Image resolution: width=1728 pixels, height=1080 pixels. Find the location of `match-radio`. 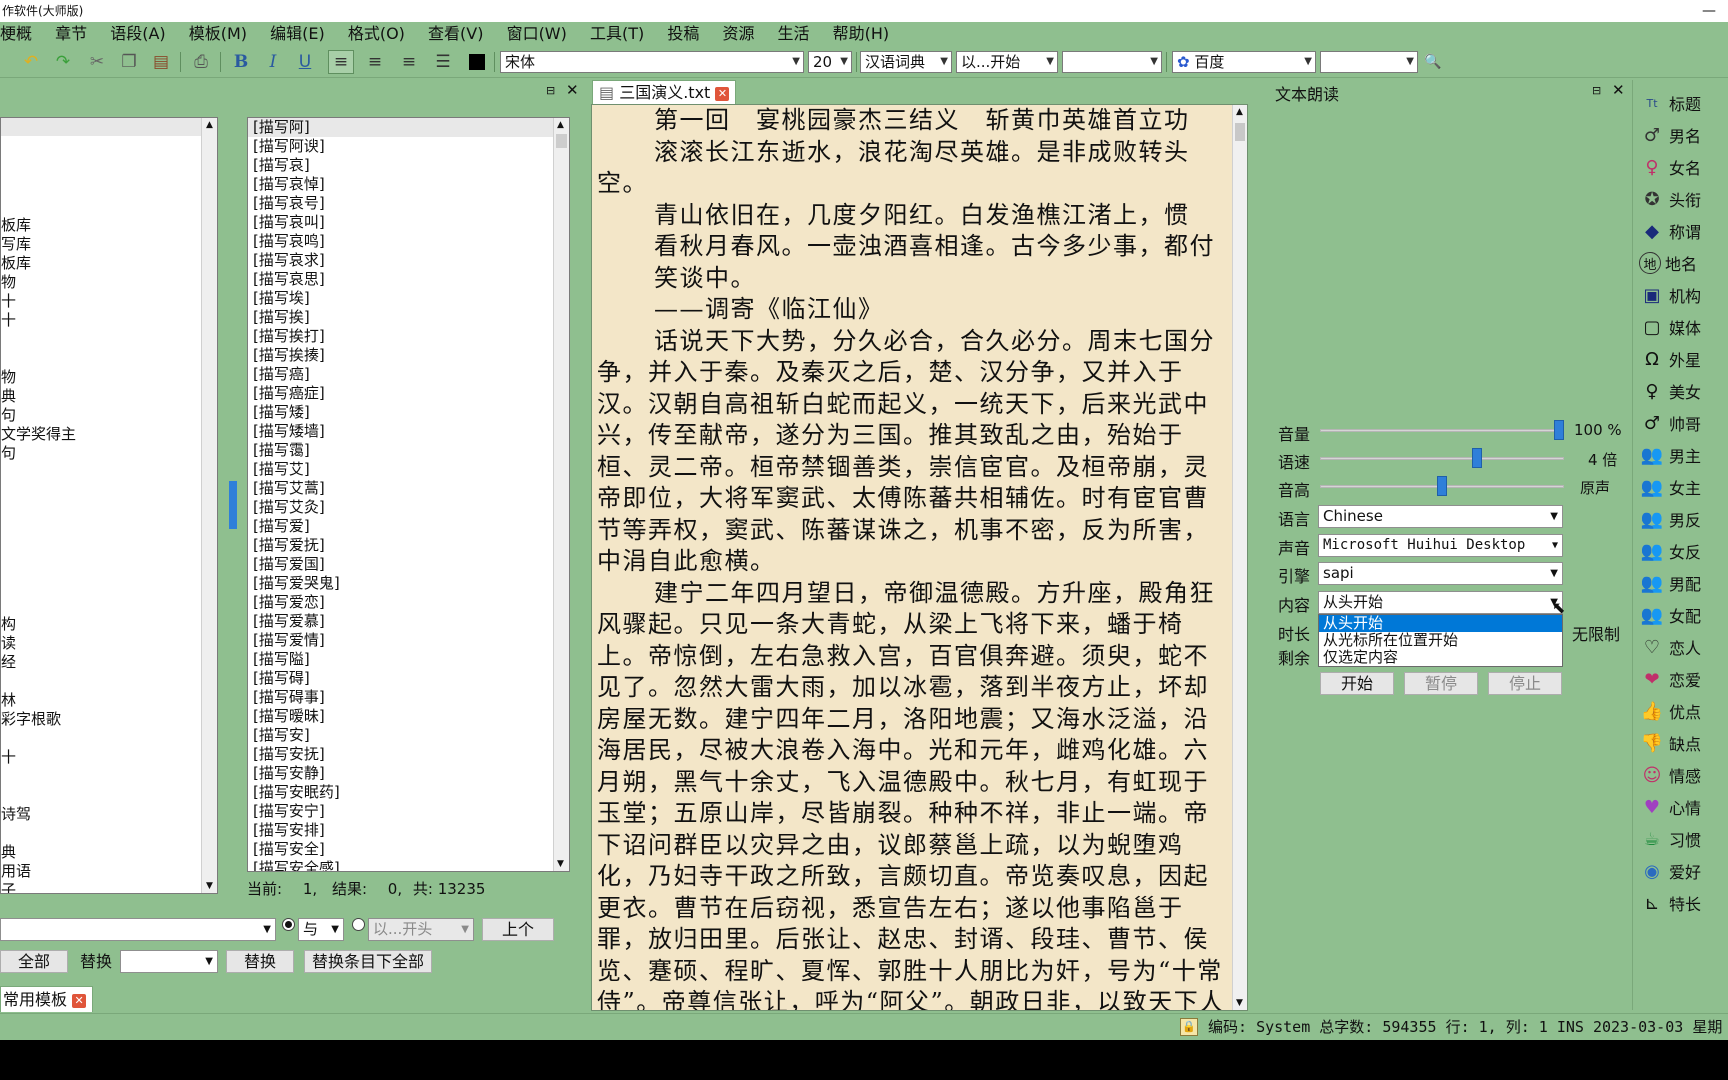

match-radio is located at coordinates (358, 924).